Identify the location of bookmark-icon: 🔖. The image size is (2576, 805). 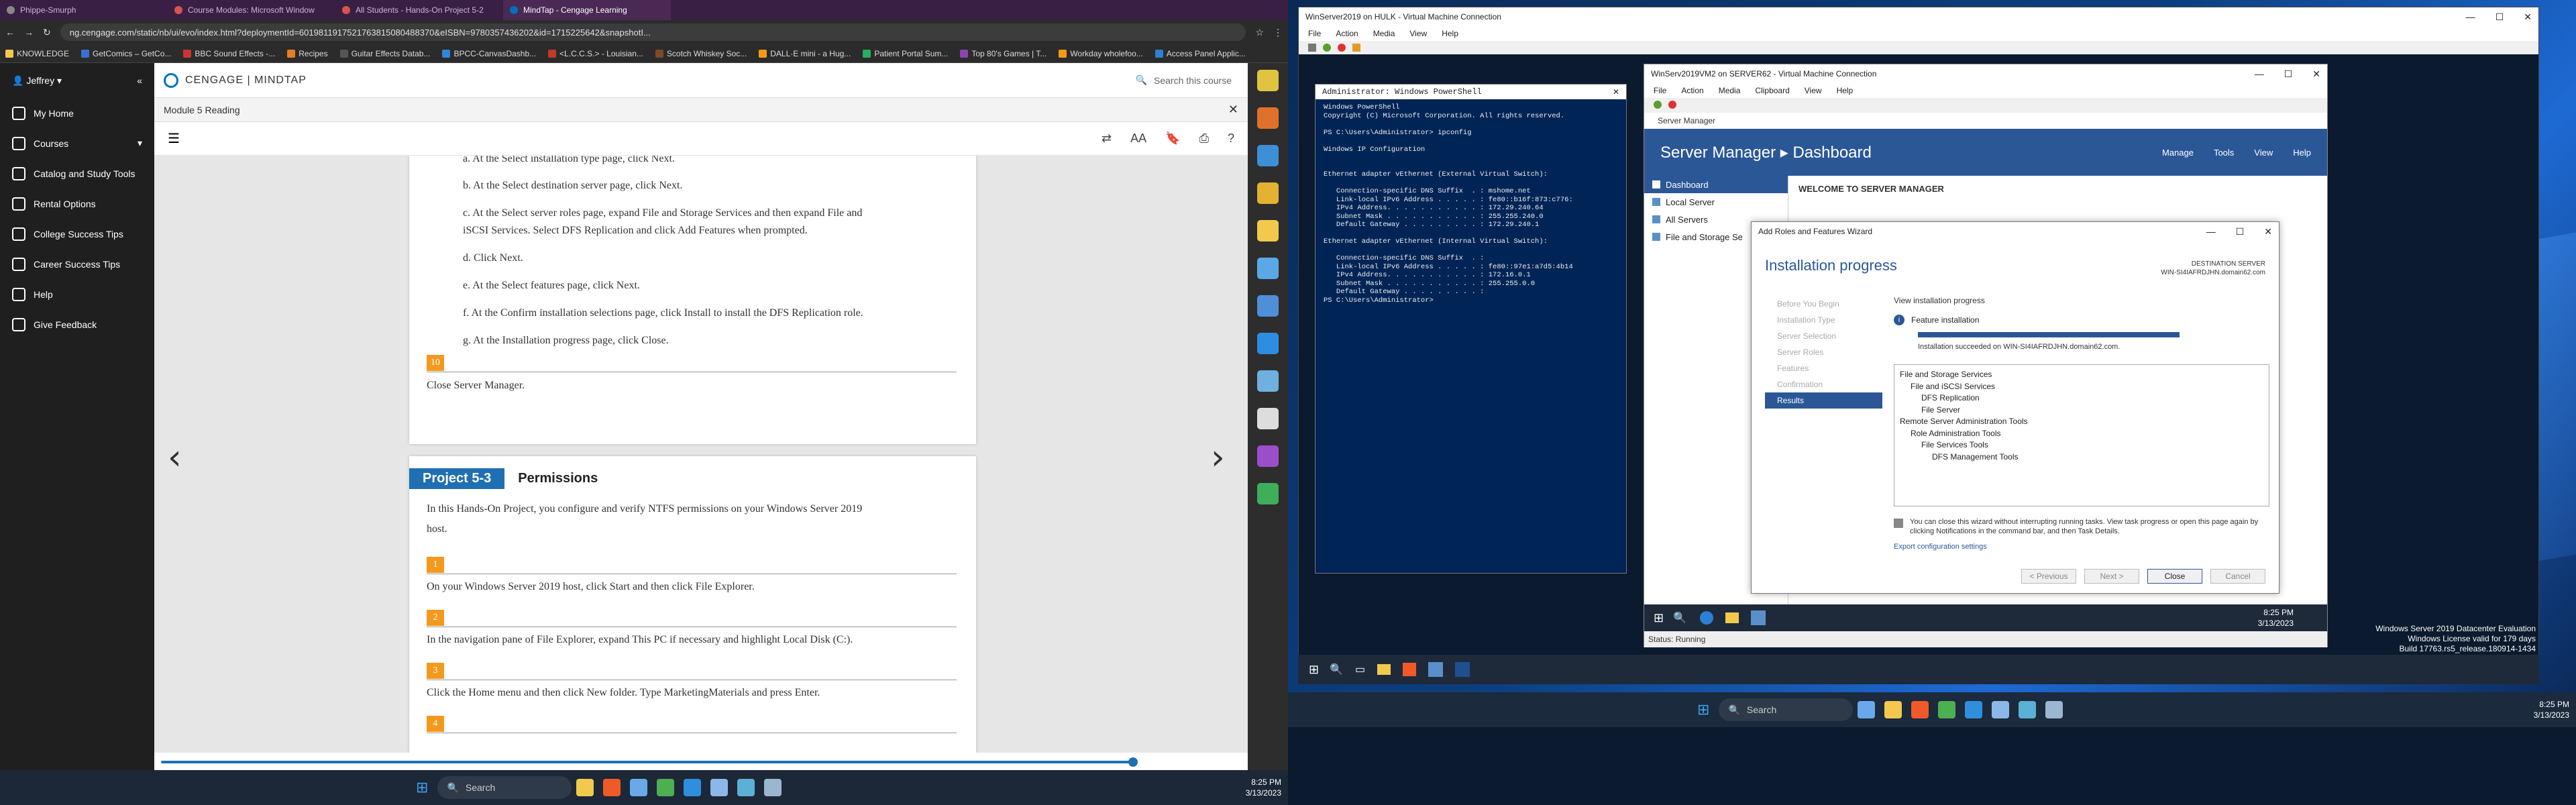
(1172, 138).